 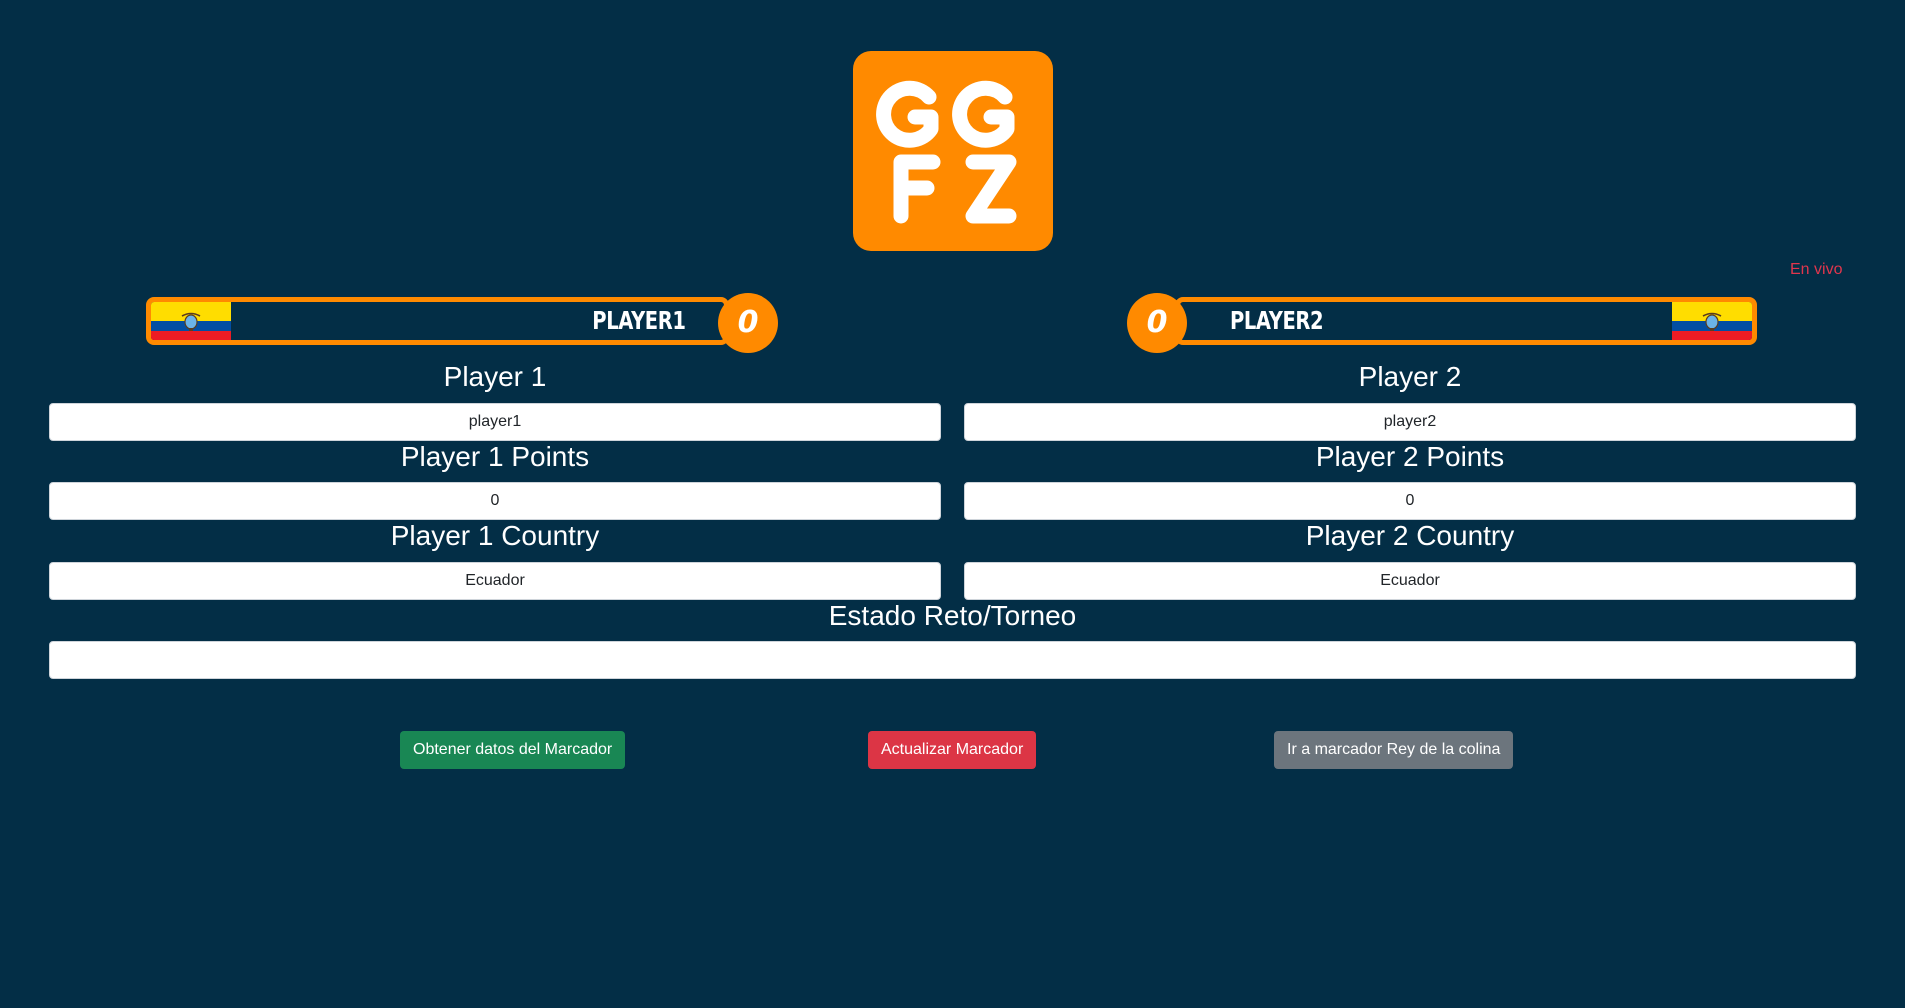 What do you see at coordinates (495, 376) in the screenshot?
I see `player1-label: Player 1` at bounding box center [495, 376].